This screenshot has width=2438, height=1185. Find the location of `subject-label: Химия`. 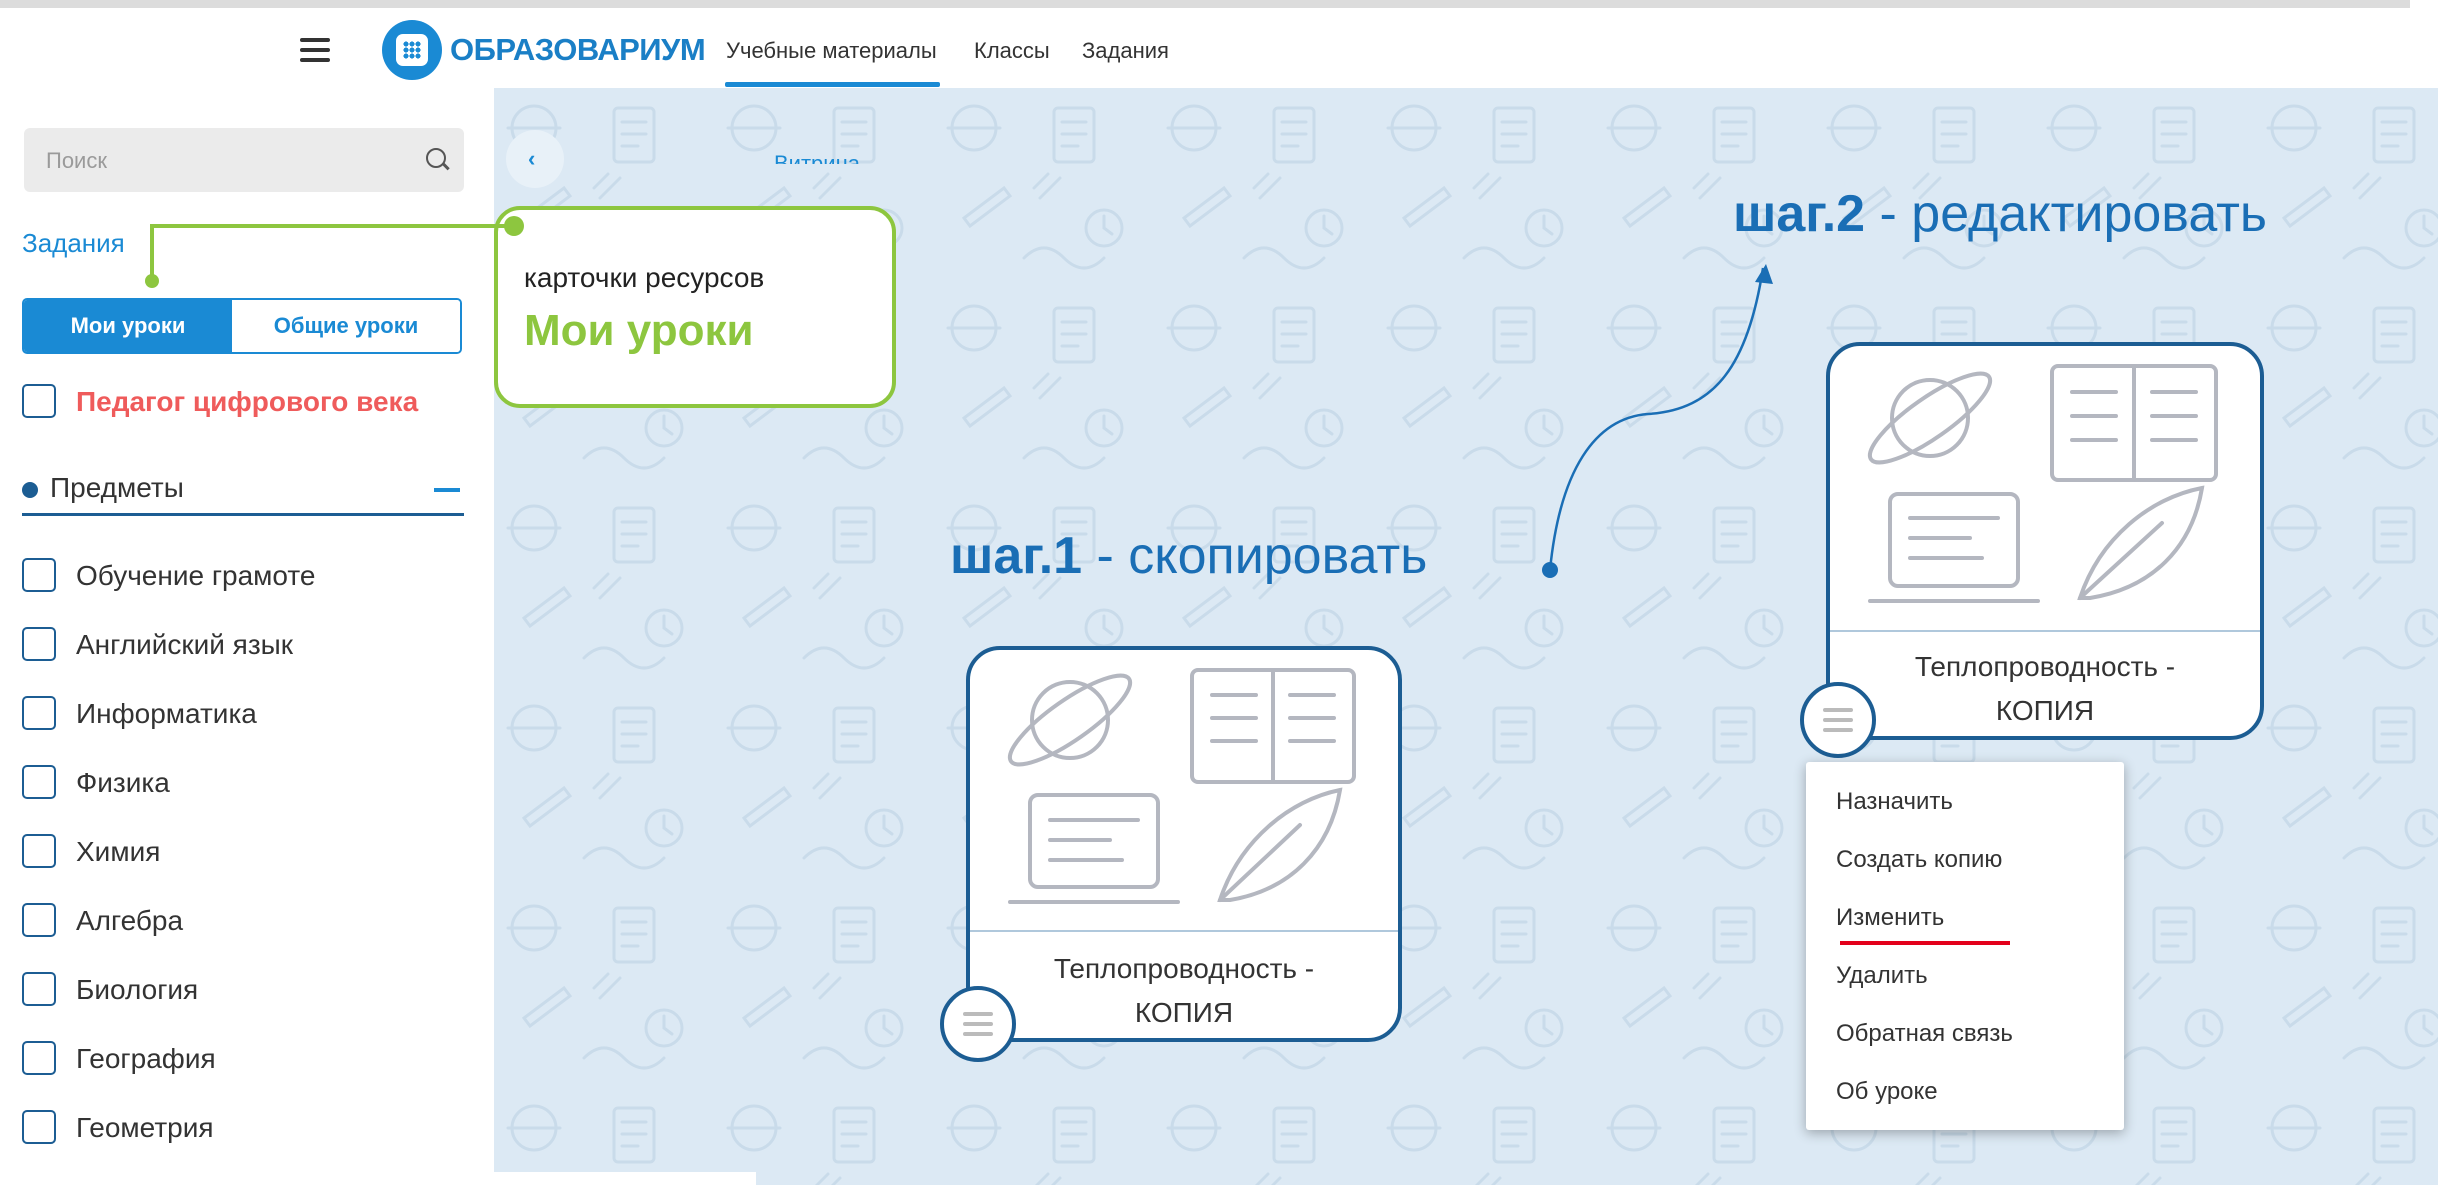

subject-label: Химия is located at coordinates (118, 851).